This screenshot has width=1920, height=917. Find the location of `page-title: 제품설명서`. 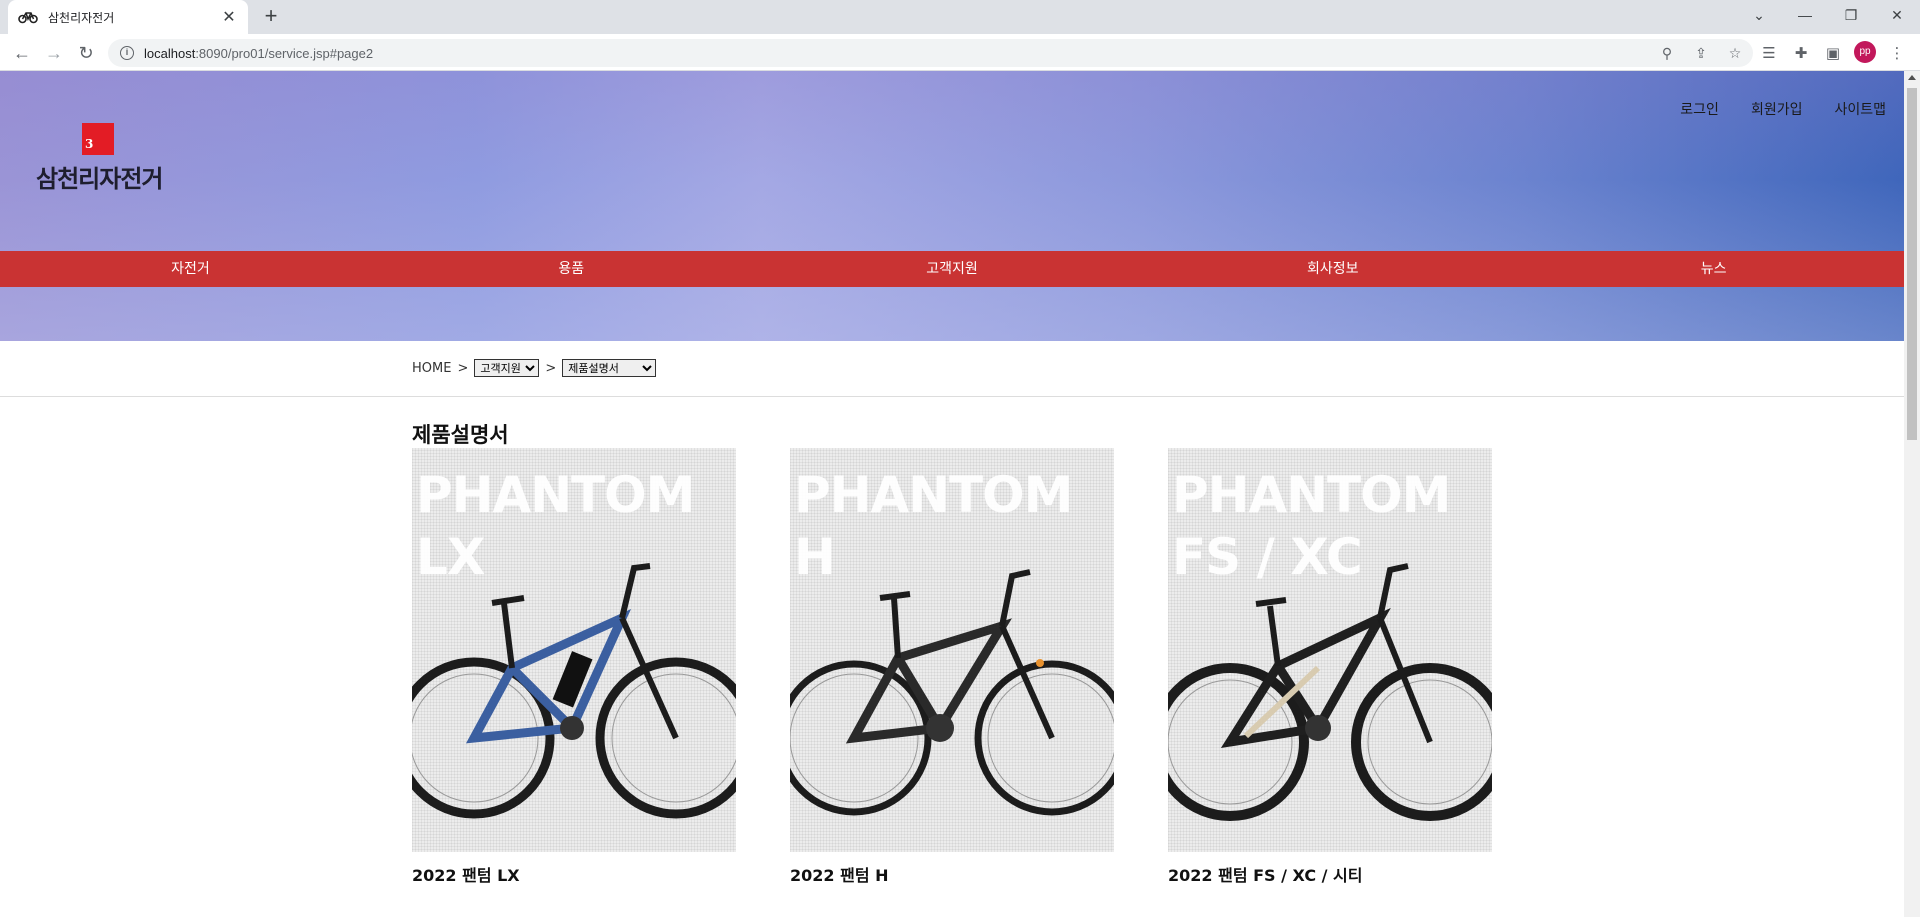

page-title: 제품설명서 is located at coordinates (460, 435).